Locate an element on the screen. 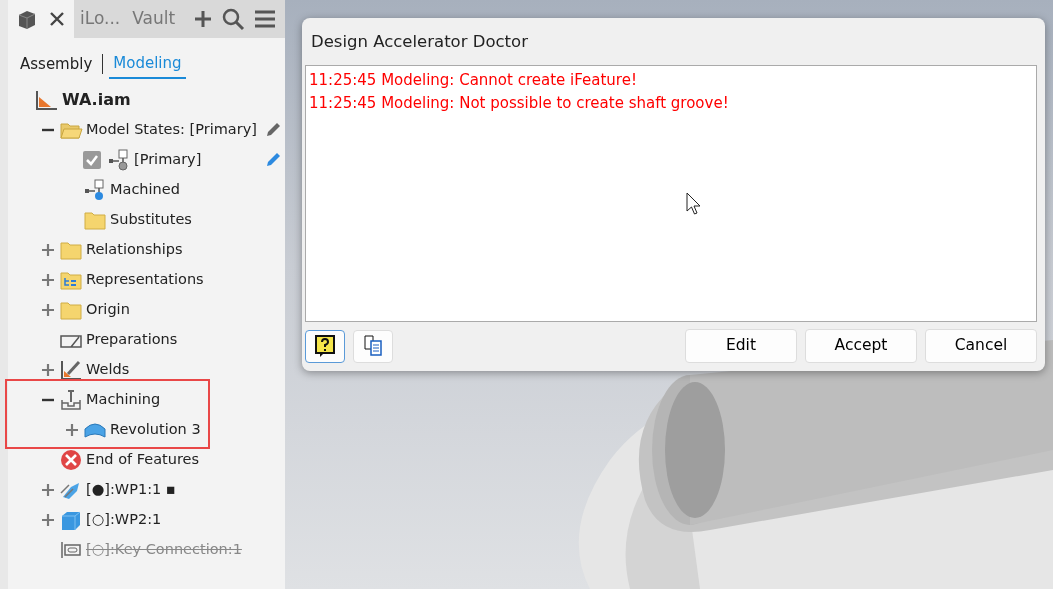 This screenshot has height=589, width=1053. tree-item: Model States: [Primary] is located at coordinates (171, 129).